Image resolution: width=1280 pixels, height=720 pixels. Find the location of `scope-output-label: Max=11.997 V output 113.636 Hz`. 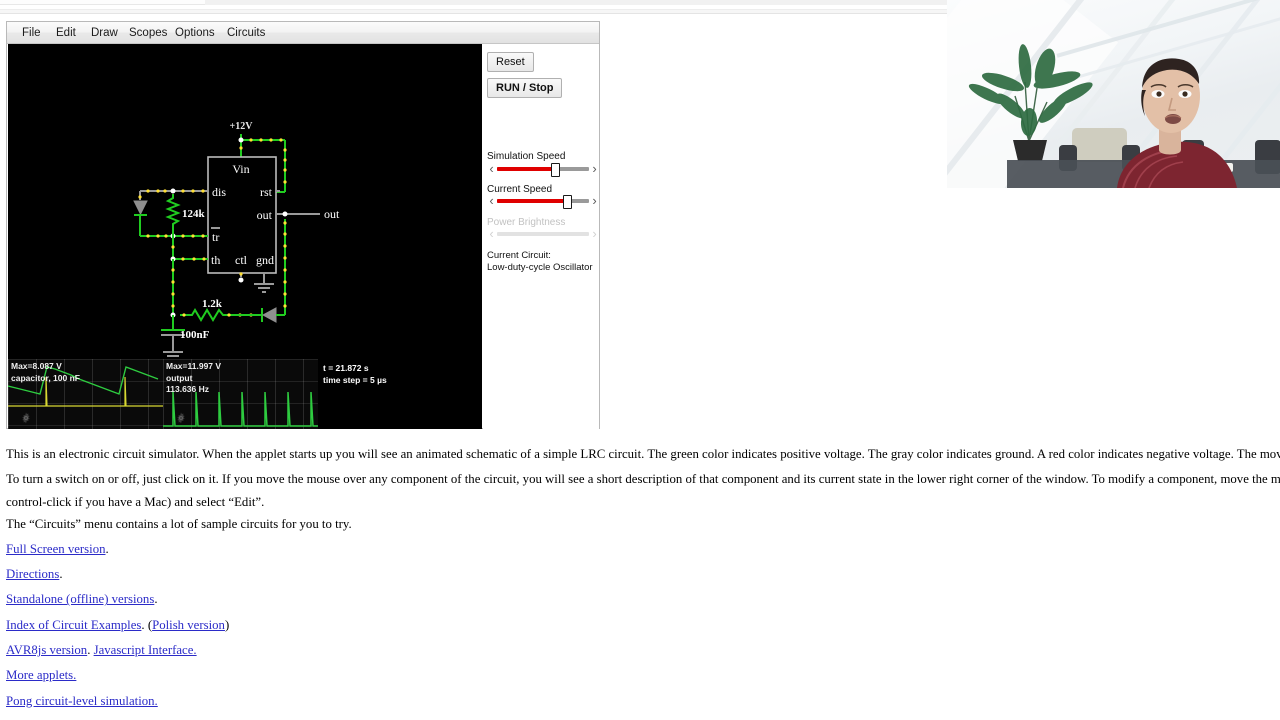

scope-output-label: Max=11.997 V output 113.636 Hz is located at coordinates (193, 378).